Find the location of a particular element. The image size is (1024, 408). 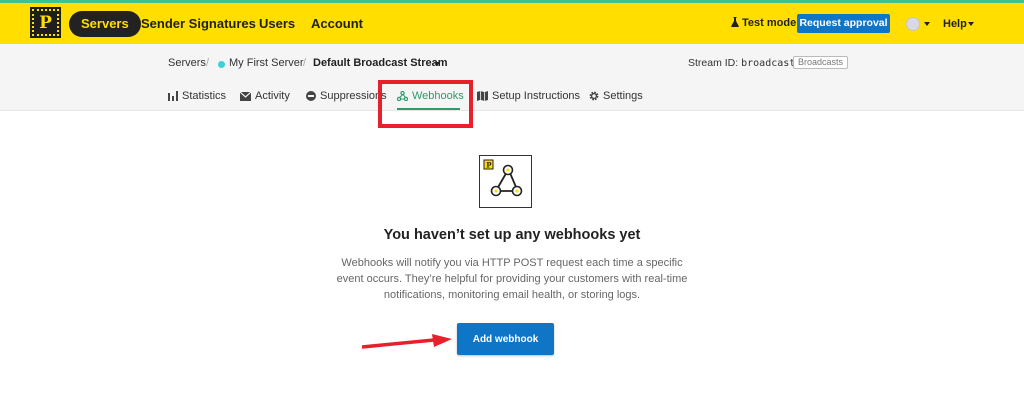

webhook-illustration-icon: P is located at coordinates (503, 178).